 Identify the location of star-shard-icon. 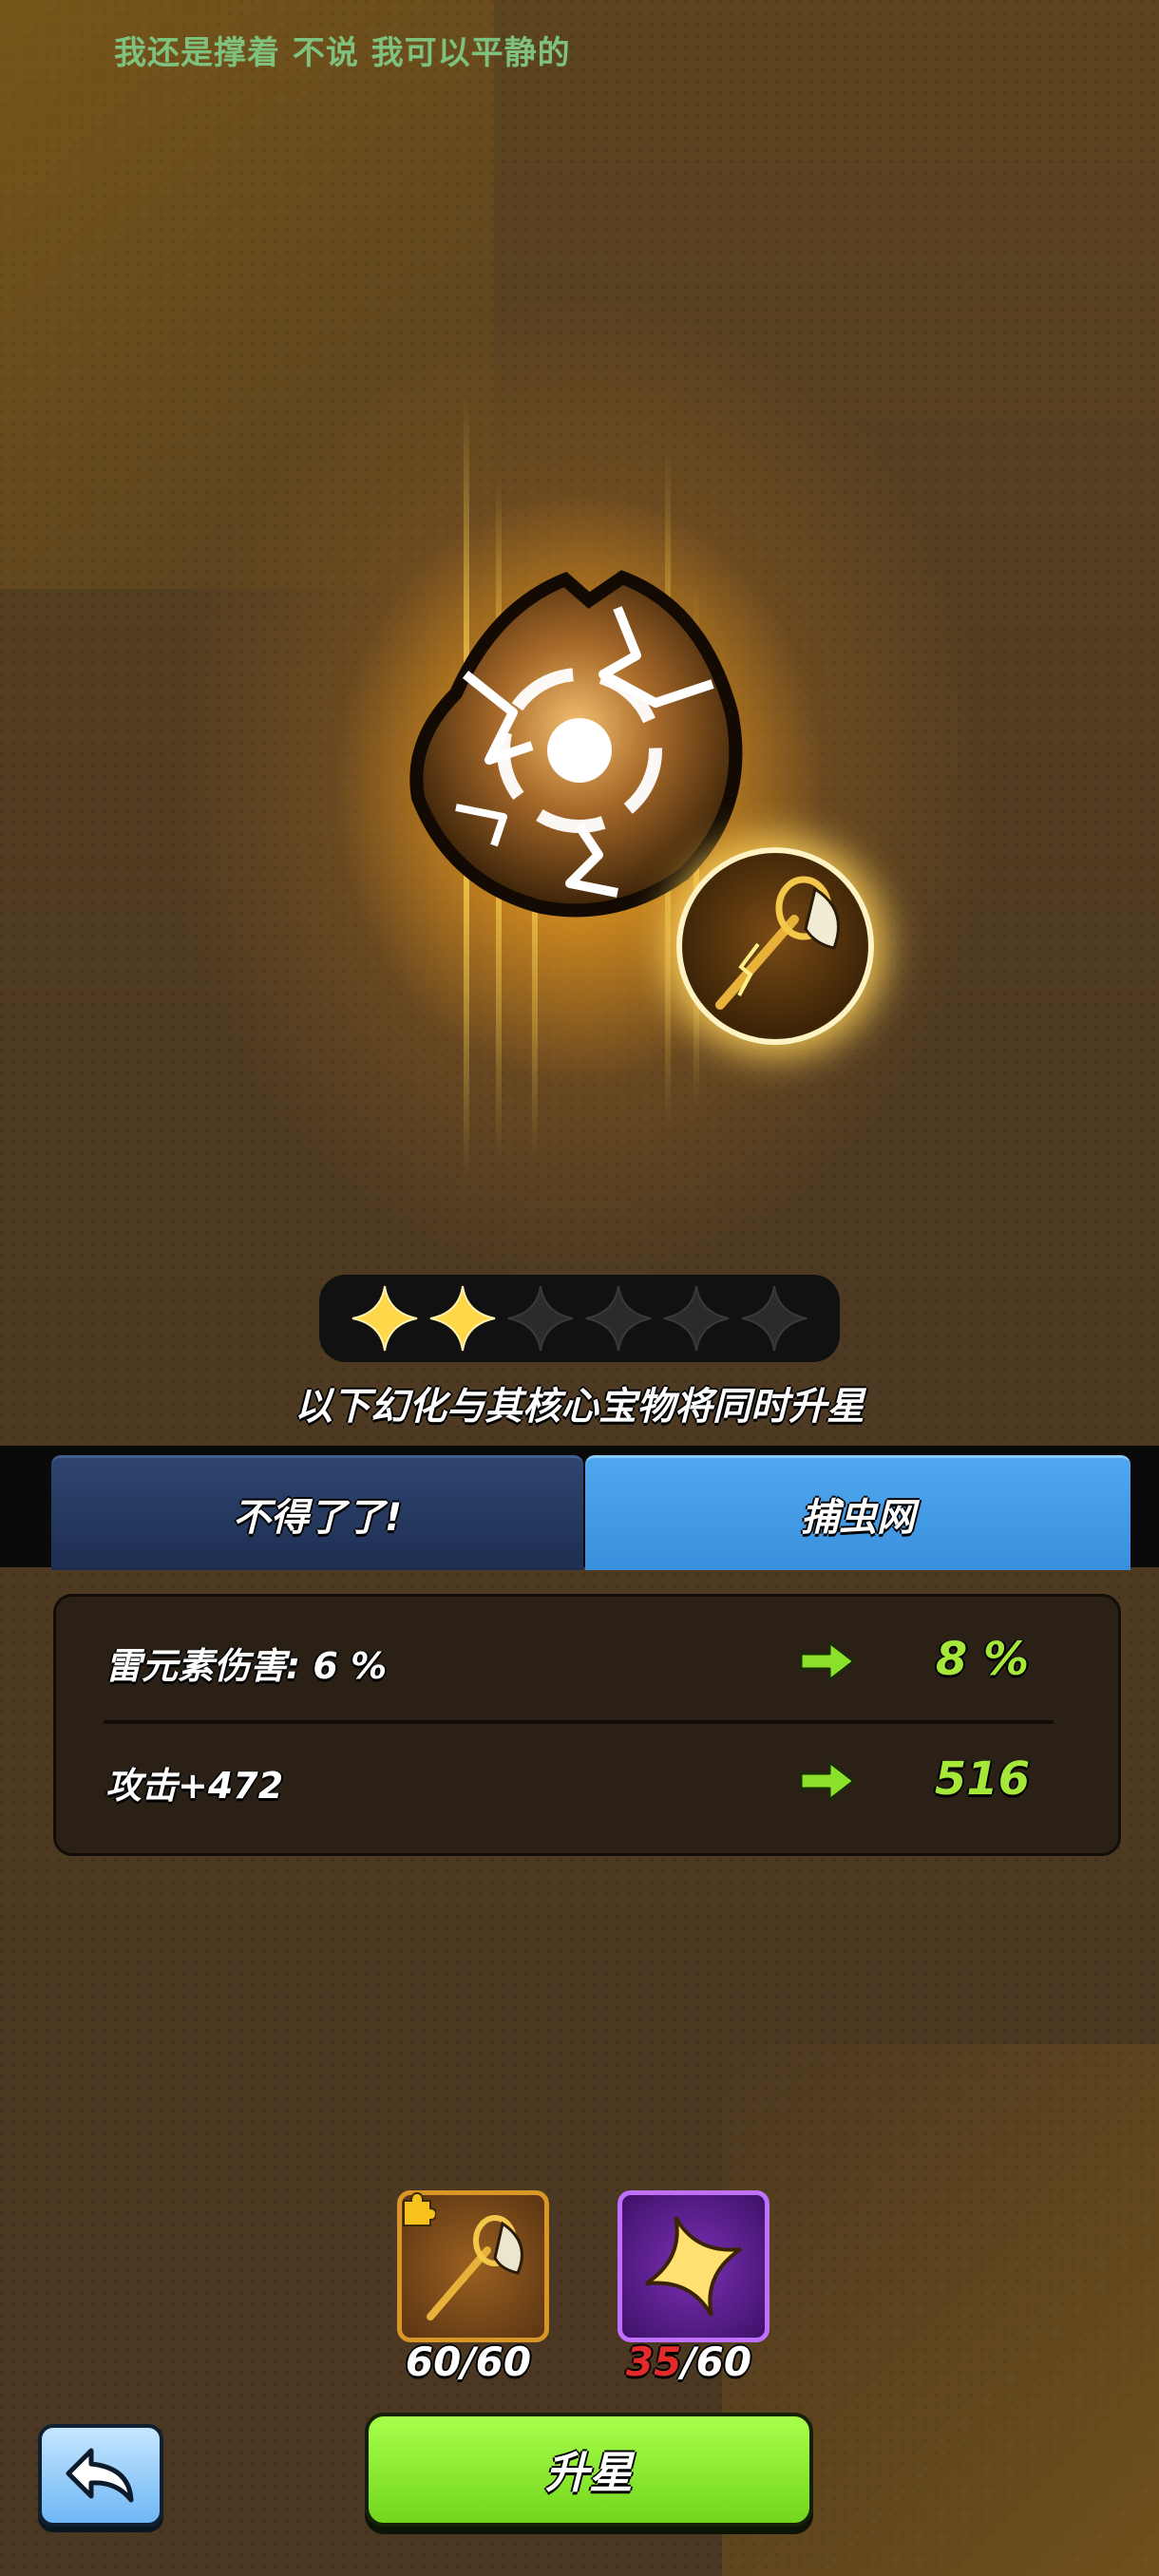
(693, 2266).